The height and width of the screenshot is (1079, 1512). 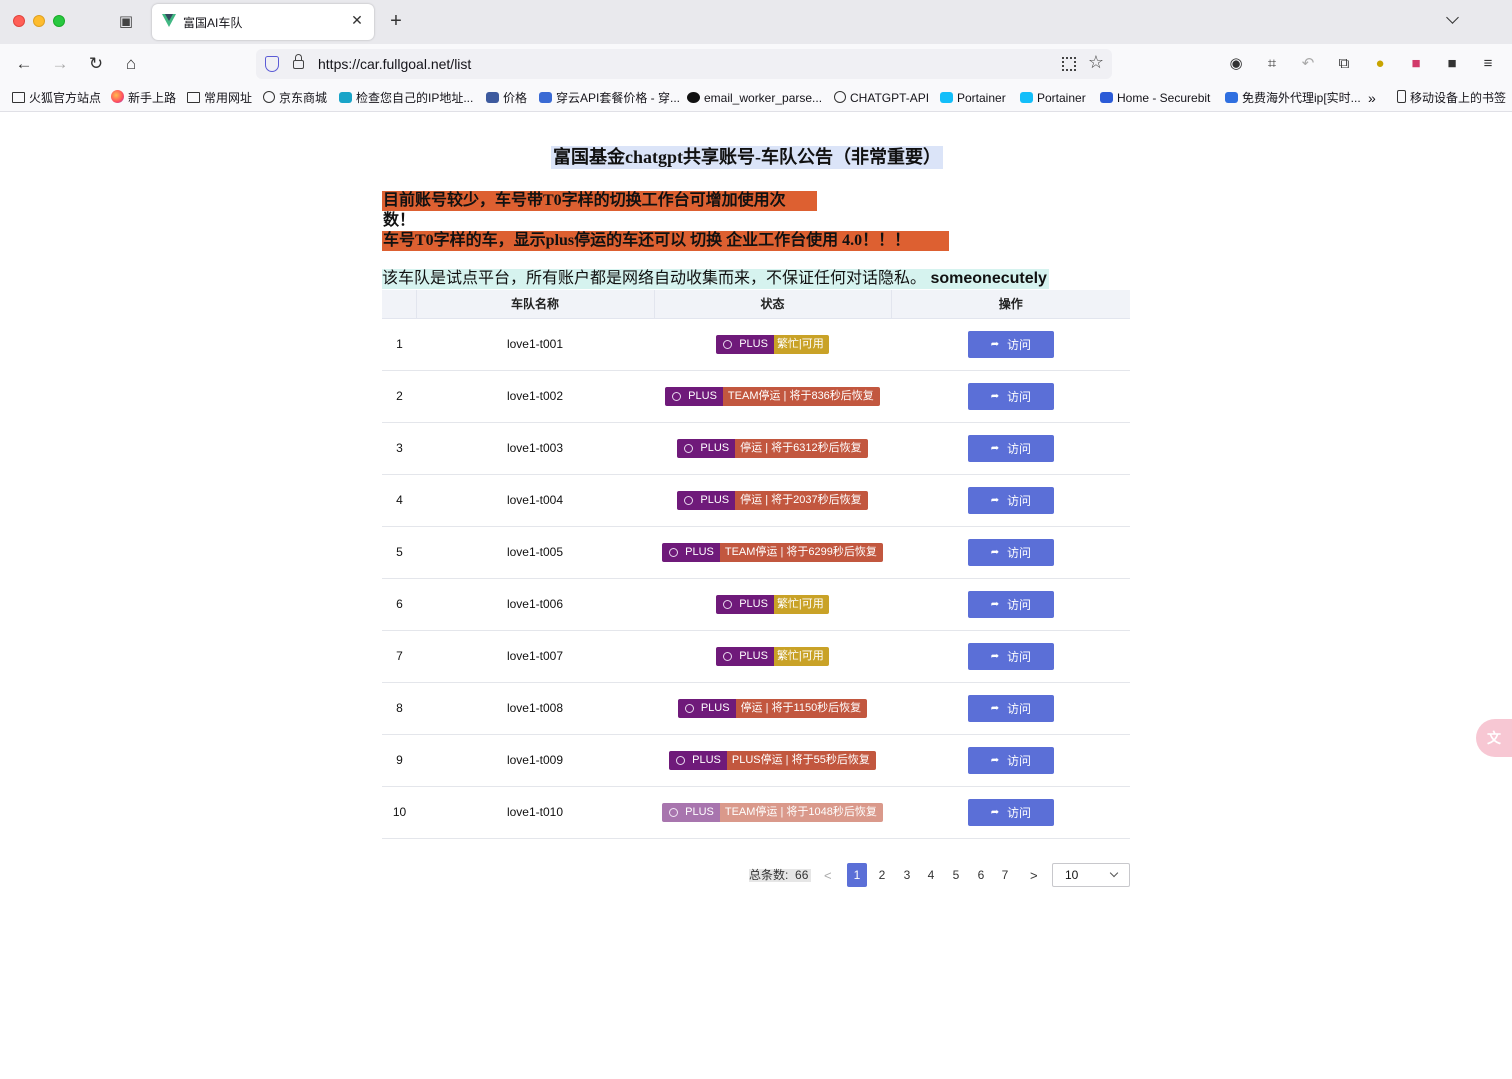 What do you see at coordinates (396, 21) in the screenshot?
I see `new-tab-button: +` at bounding box center [396, 21].